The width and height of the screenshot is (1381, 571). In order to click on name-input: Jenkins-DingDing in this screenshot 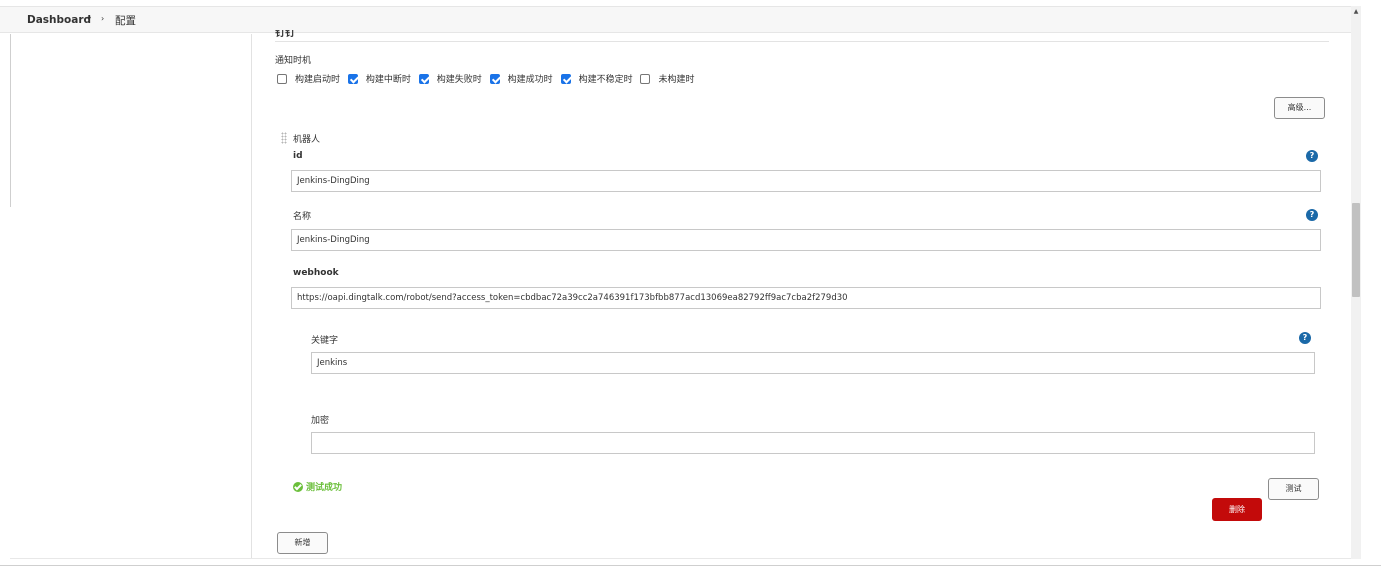, I will do `click(806, 240)`.